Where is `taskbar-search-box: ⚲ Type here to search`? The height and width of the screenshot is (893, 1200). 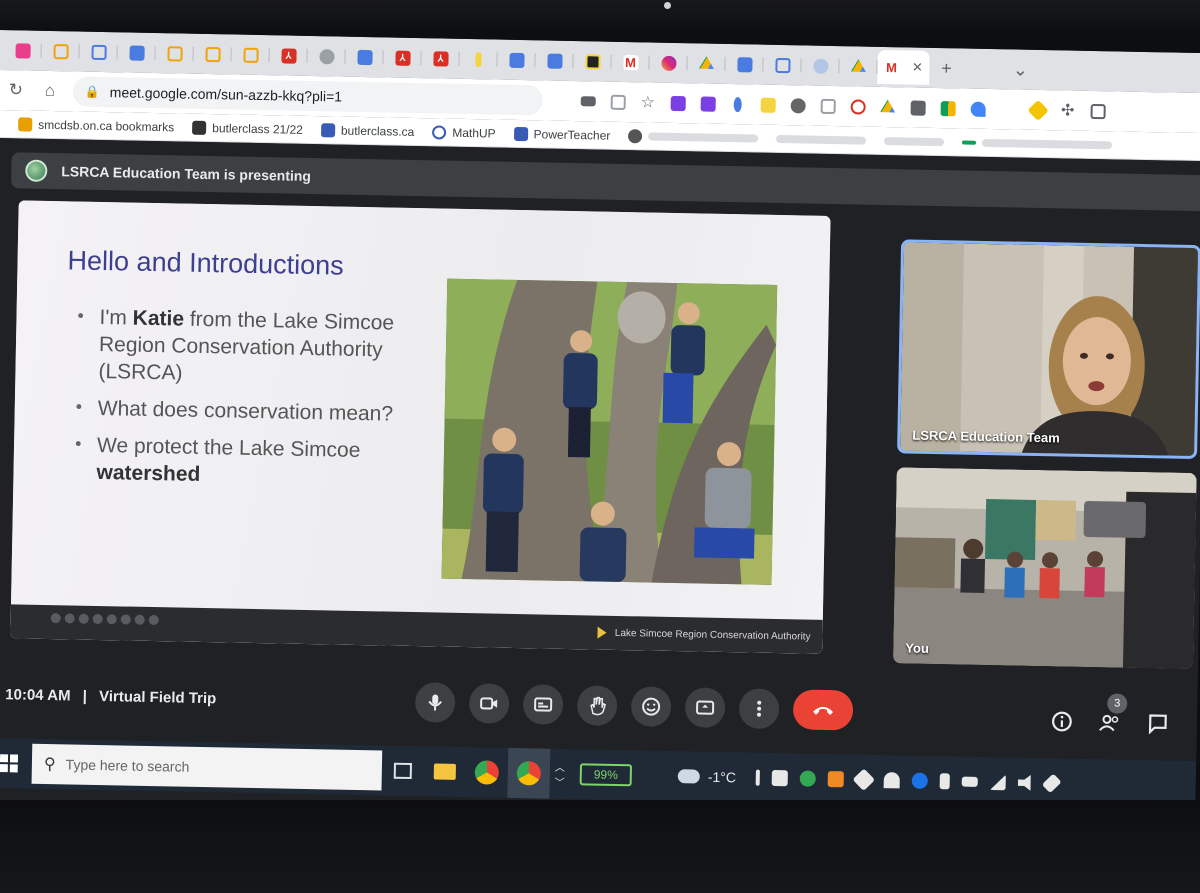
taskbar-search-box: ⚲ Type here to search is located at coordinates (207, 767).